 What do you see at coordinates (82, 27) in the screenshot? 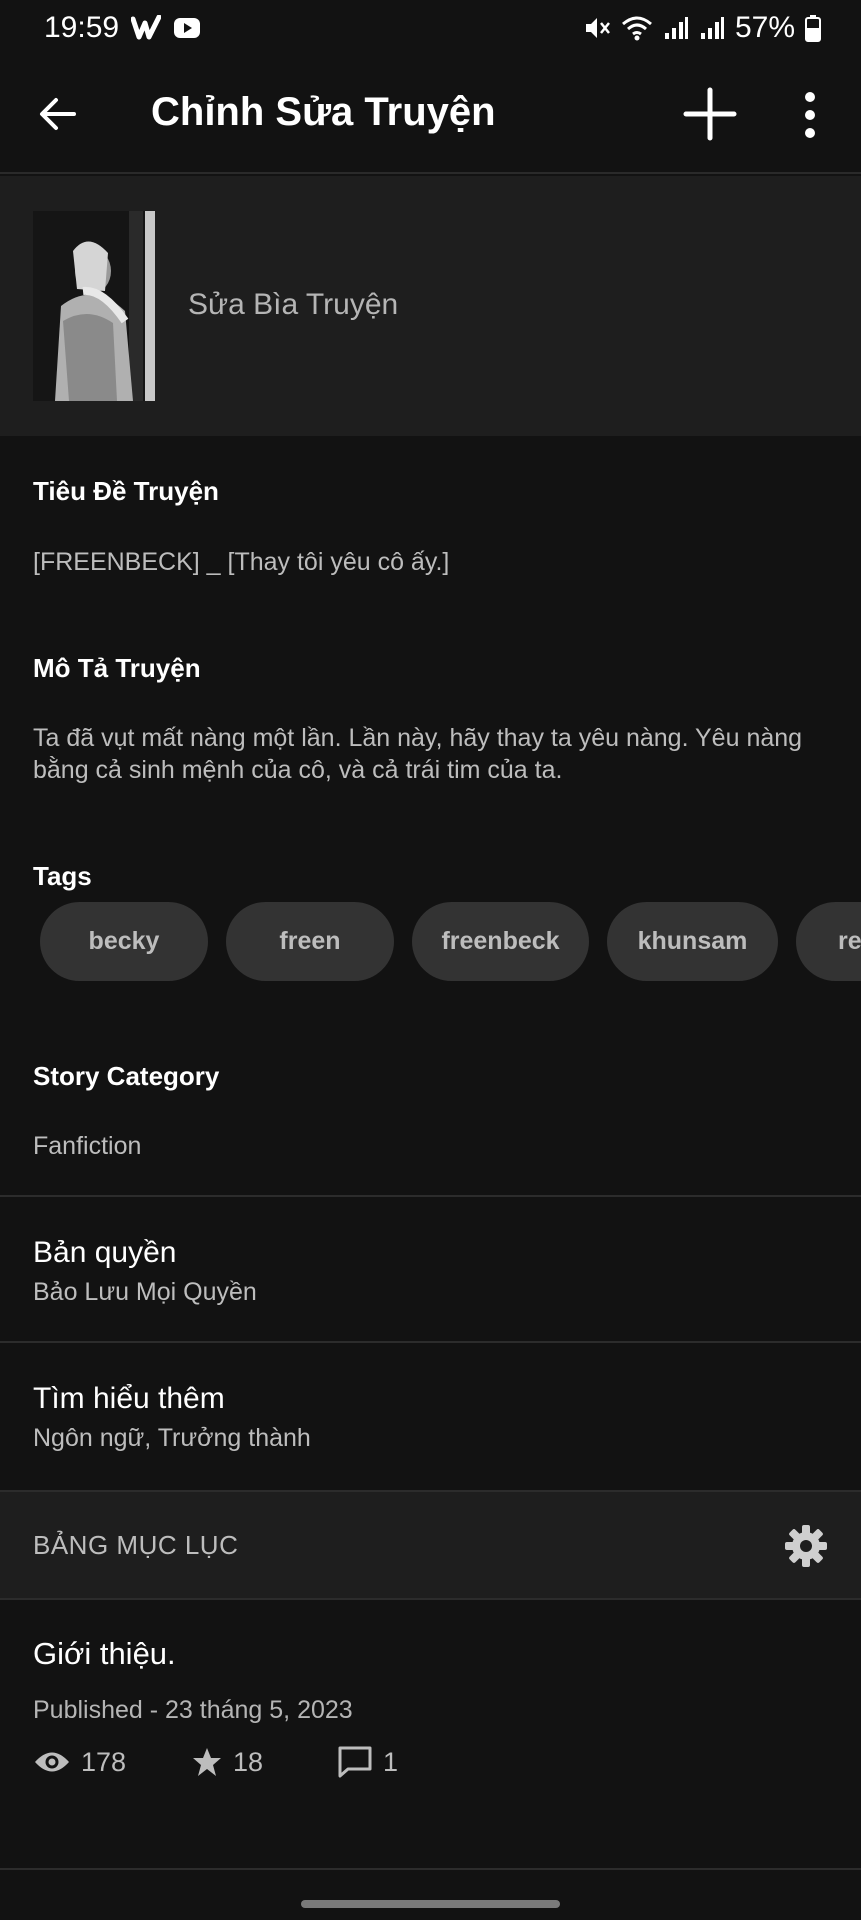
I see `status-time: 19:59` at bounding box center [82, 27].